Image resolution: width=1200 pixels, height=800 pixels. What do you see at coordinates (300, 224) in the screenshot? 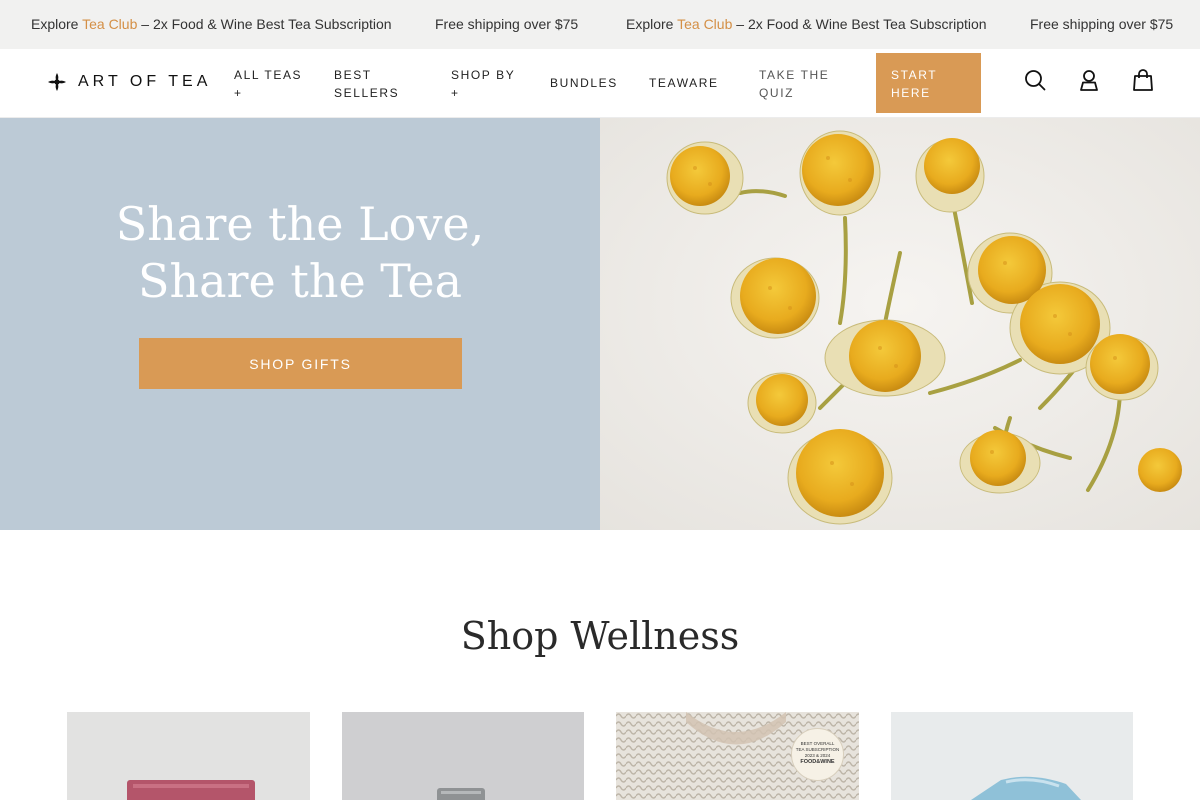
I see `hero-title-line: Share the Love,` at bounding box center [300, 224].